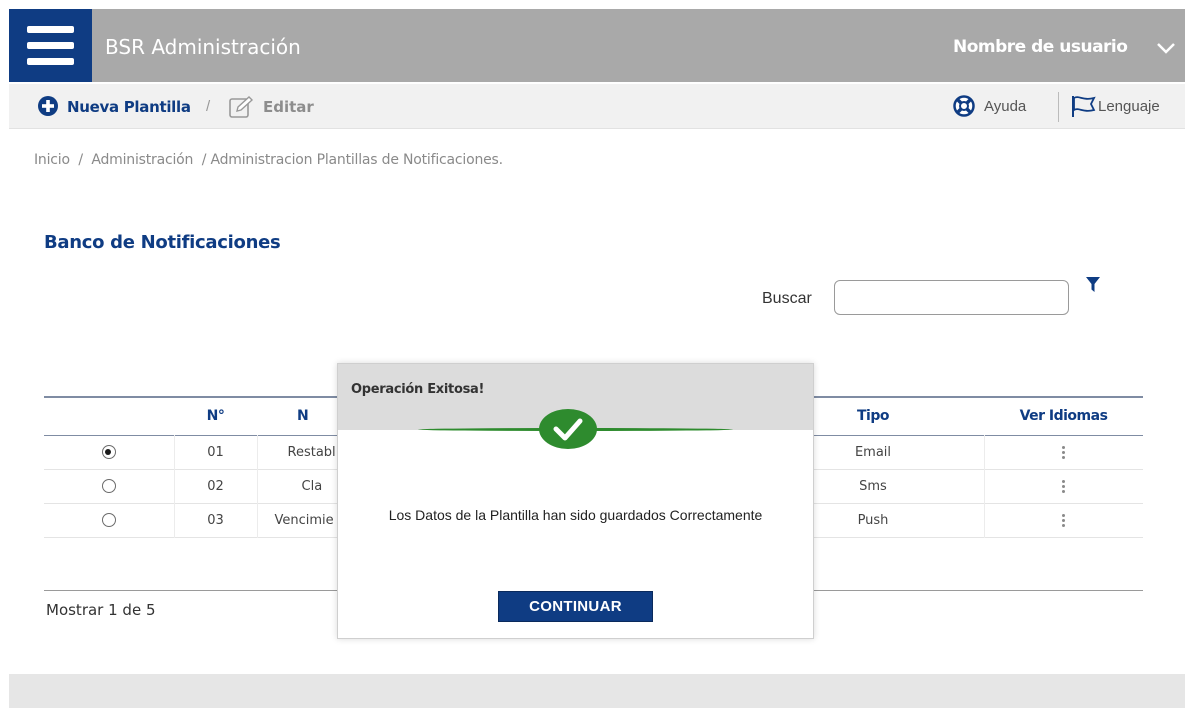 This screenshot has height=722, width=1185. What do you see at coordinates (1083, 106) in the screenshot?
I see `flag-icon` at bounding box center [1083, 106].